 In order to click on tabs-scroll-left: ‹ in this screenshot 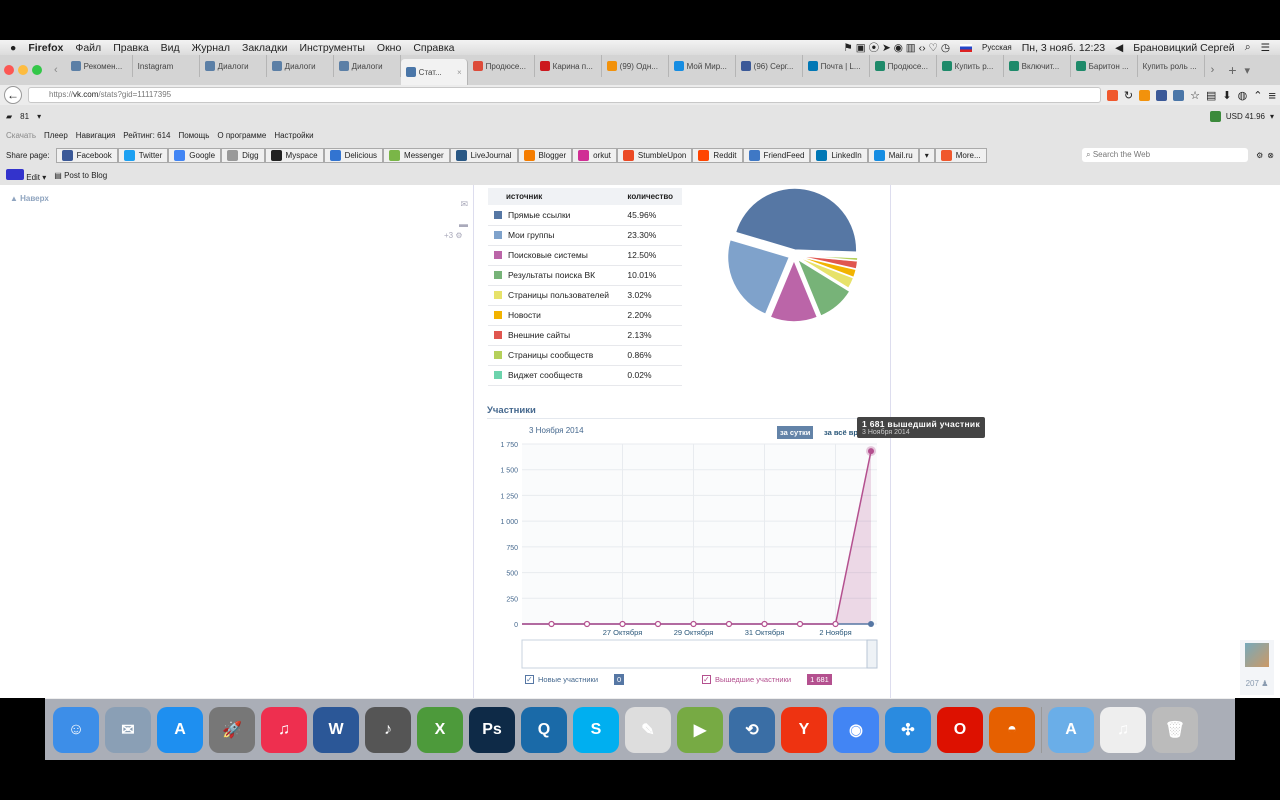, I will do `click(56, 70)`.